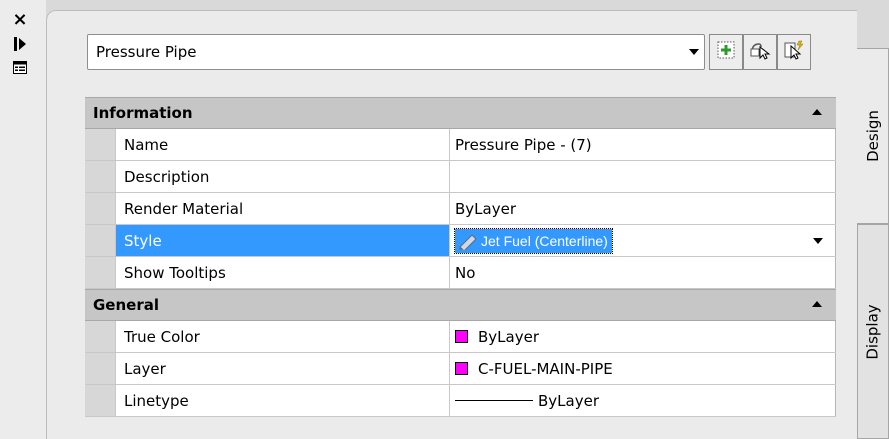  I want to click on property-row-style: Style Jet Fuel (Centerline), so click(460, 241).